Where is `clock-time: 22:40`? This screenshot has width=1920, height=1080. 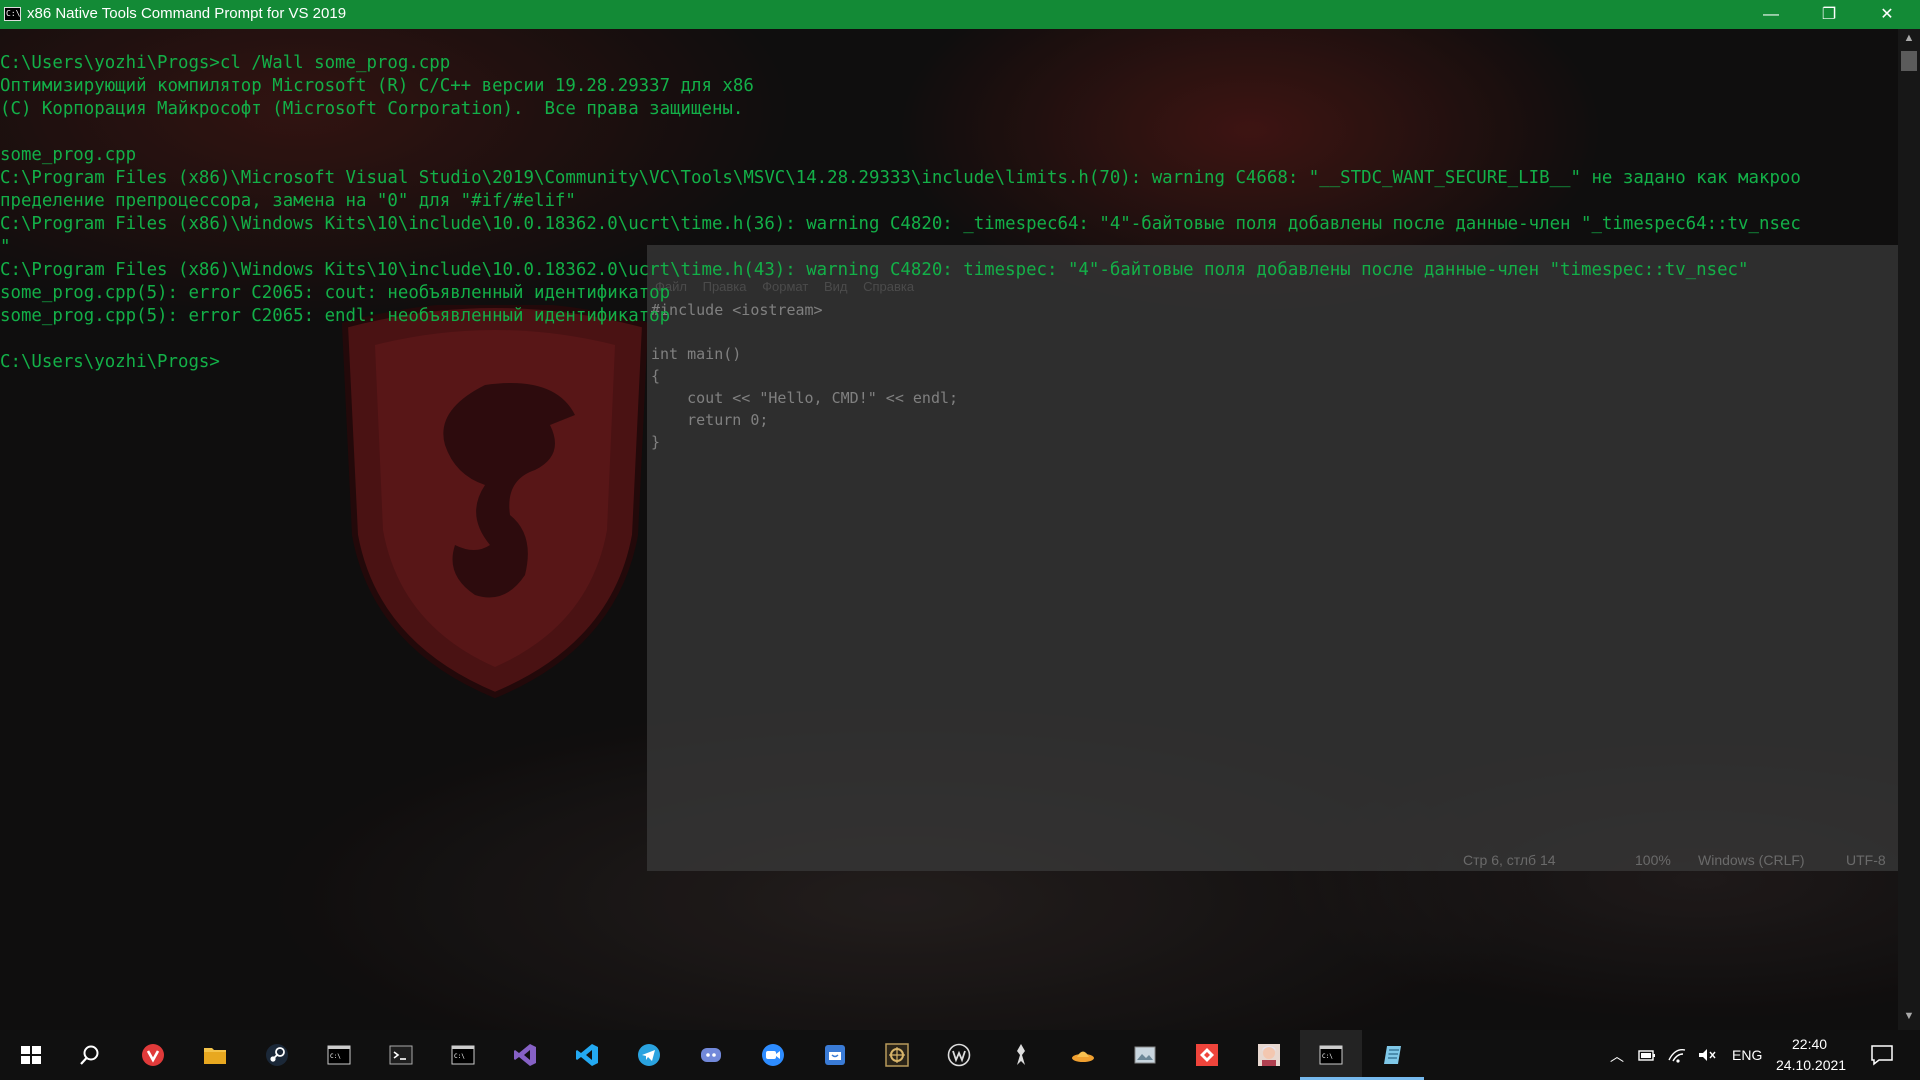
clock-time: 22:40 is located at coordinates (1809, 1044).